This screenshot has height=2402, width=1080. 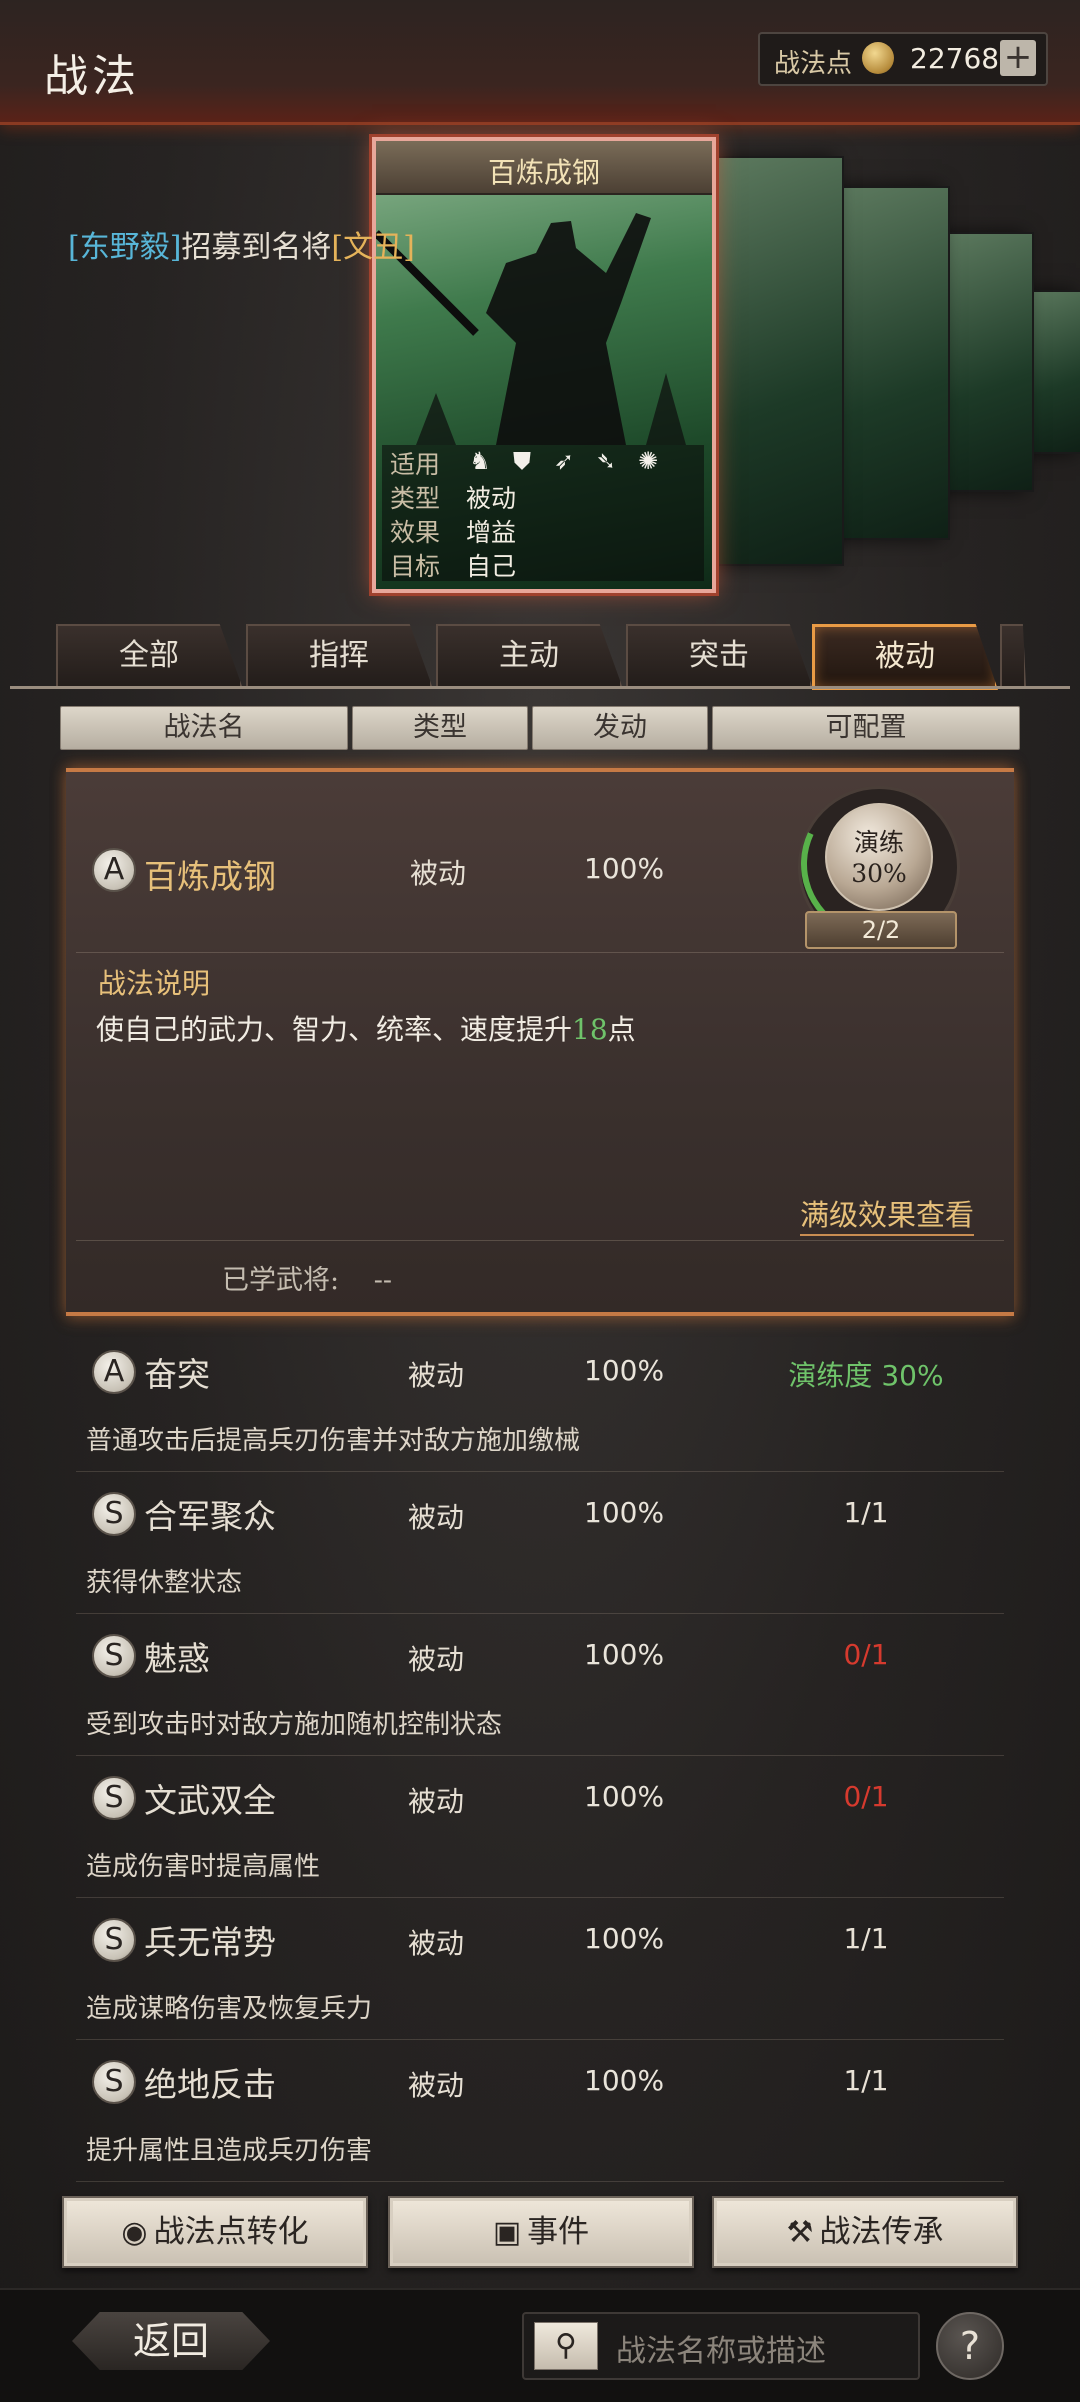 I want to click on search-icon: ⚲, so click(x=566, y=2346).